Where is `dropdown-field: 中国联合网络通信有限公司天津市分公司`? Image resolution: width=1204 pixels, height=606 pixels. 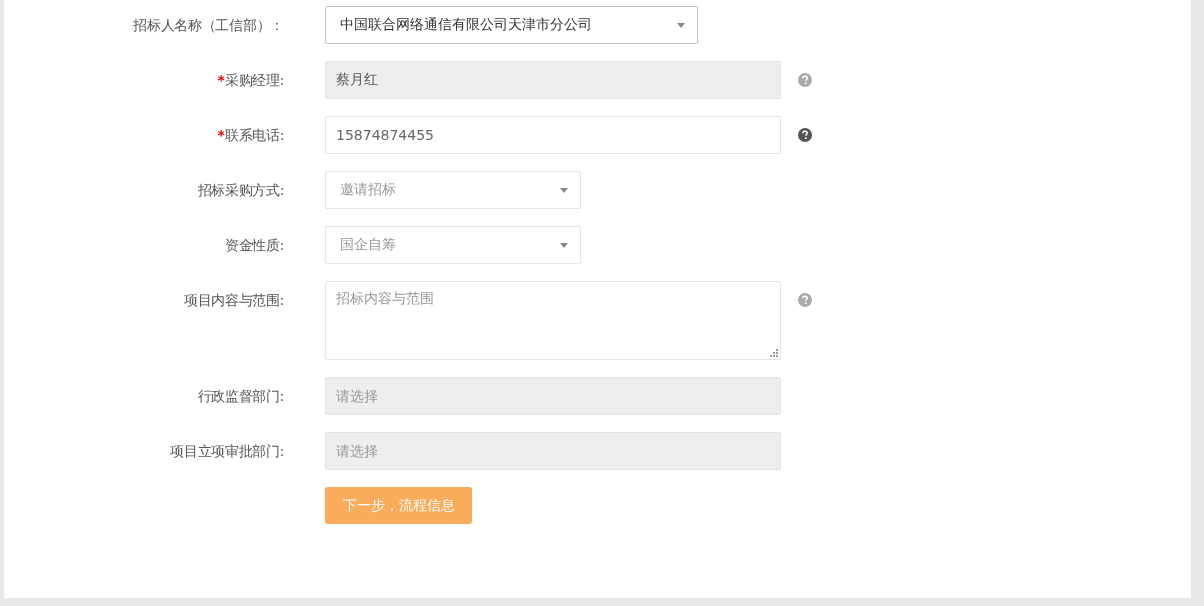 dropdown-field: 中国联合网络通信有限公司天津市分公司 is located at coordinates (511, 25).